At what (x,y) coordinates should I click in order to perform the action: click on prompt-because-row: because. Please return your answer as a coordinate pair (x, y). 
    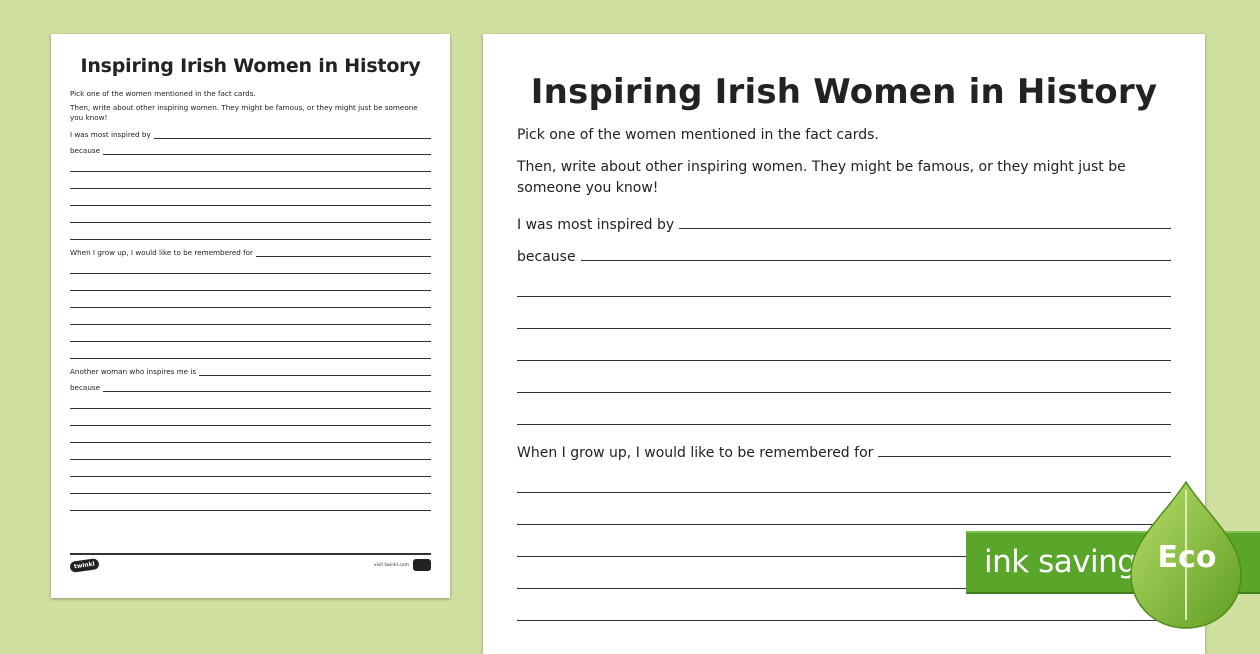
    Looking at the image, I should click on (250, 150).